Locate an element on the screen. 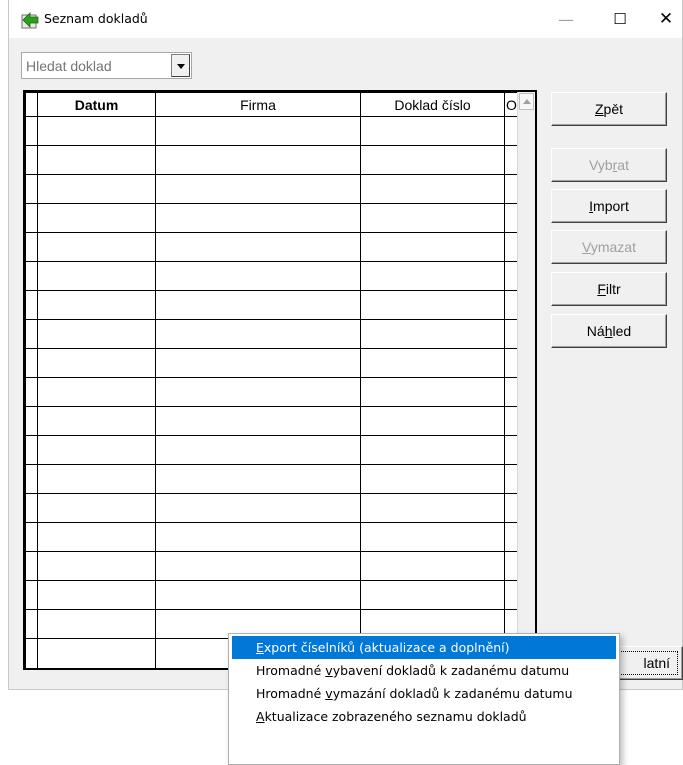 This screenshot has width=683, height=765. import-button: Import is located at coordinates (609, 206).